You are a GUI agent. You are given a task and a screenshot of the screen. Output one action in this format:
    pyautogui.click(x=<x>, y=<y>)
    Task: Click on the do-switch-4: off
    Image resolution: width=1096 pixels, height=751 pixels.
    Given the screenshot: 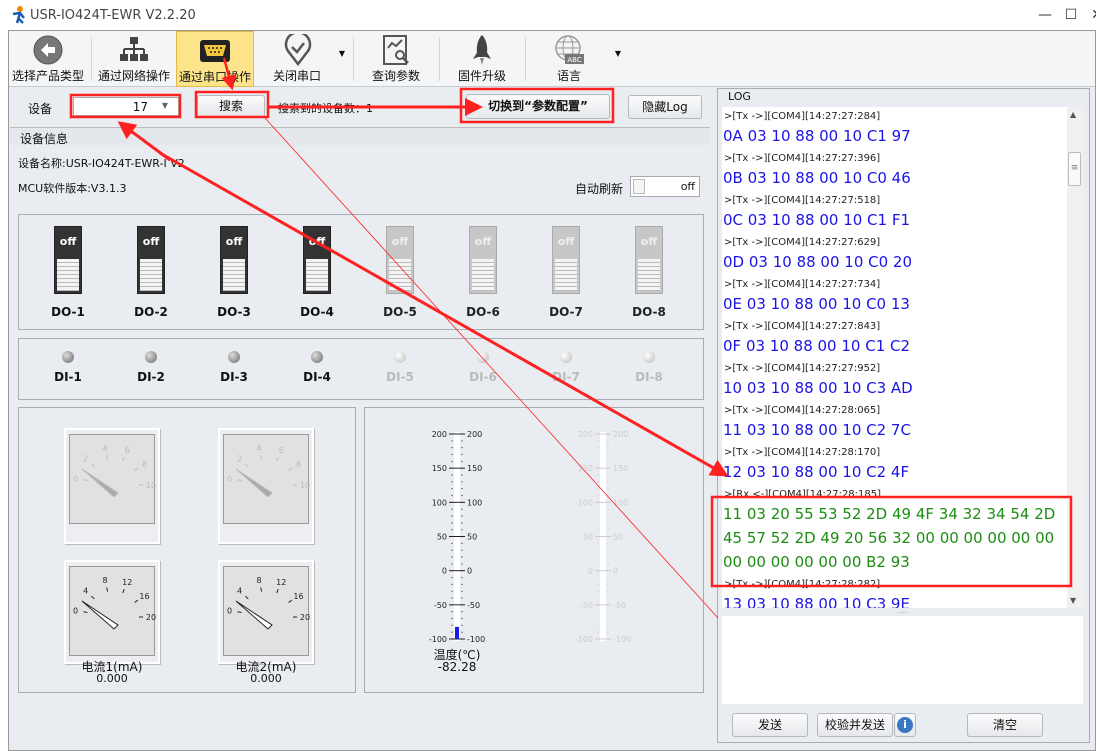 What is the action you would take?
    pyautogui.click(x=317, y=260)
    